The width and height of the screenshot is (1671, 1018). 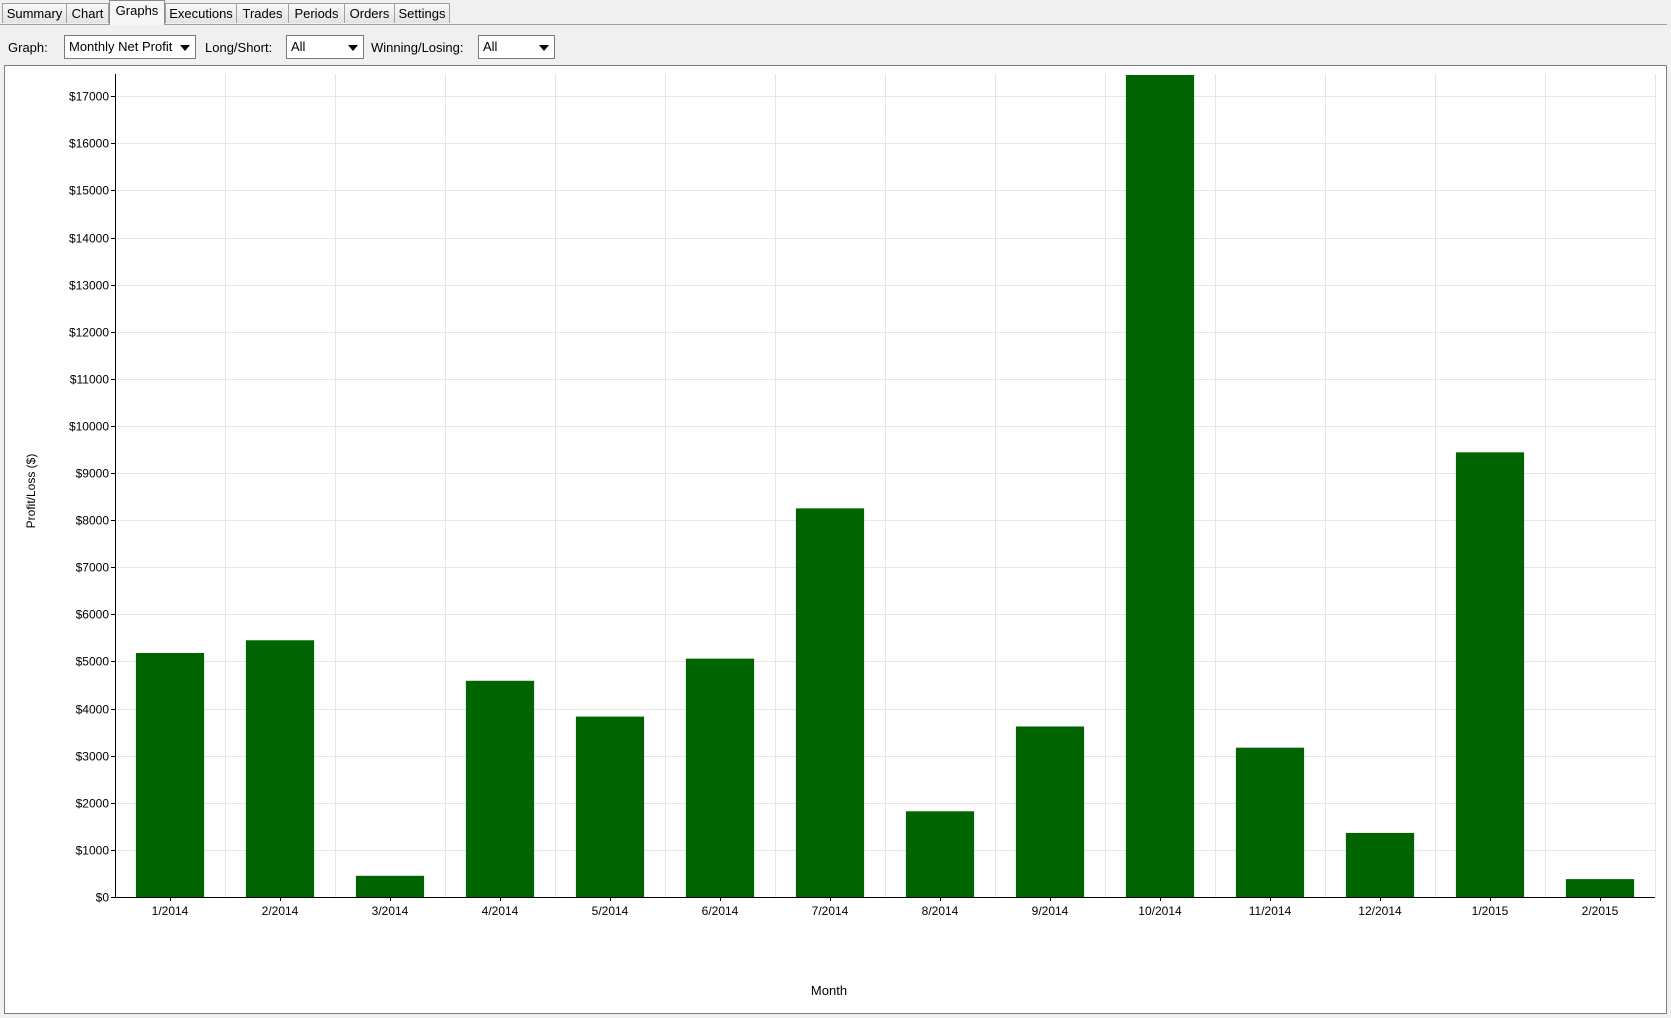 What do you see at coordinates (500, 911) in the screenshot?
I see `x-tick-label: 4/2014` at bounding box center [500, 911].